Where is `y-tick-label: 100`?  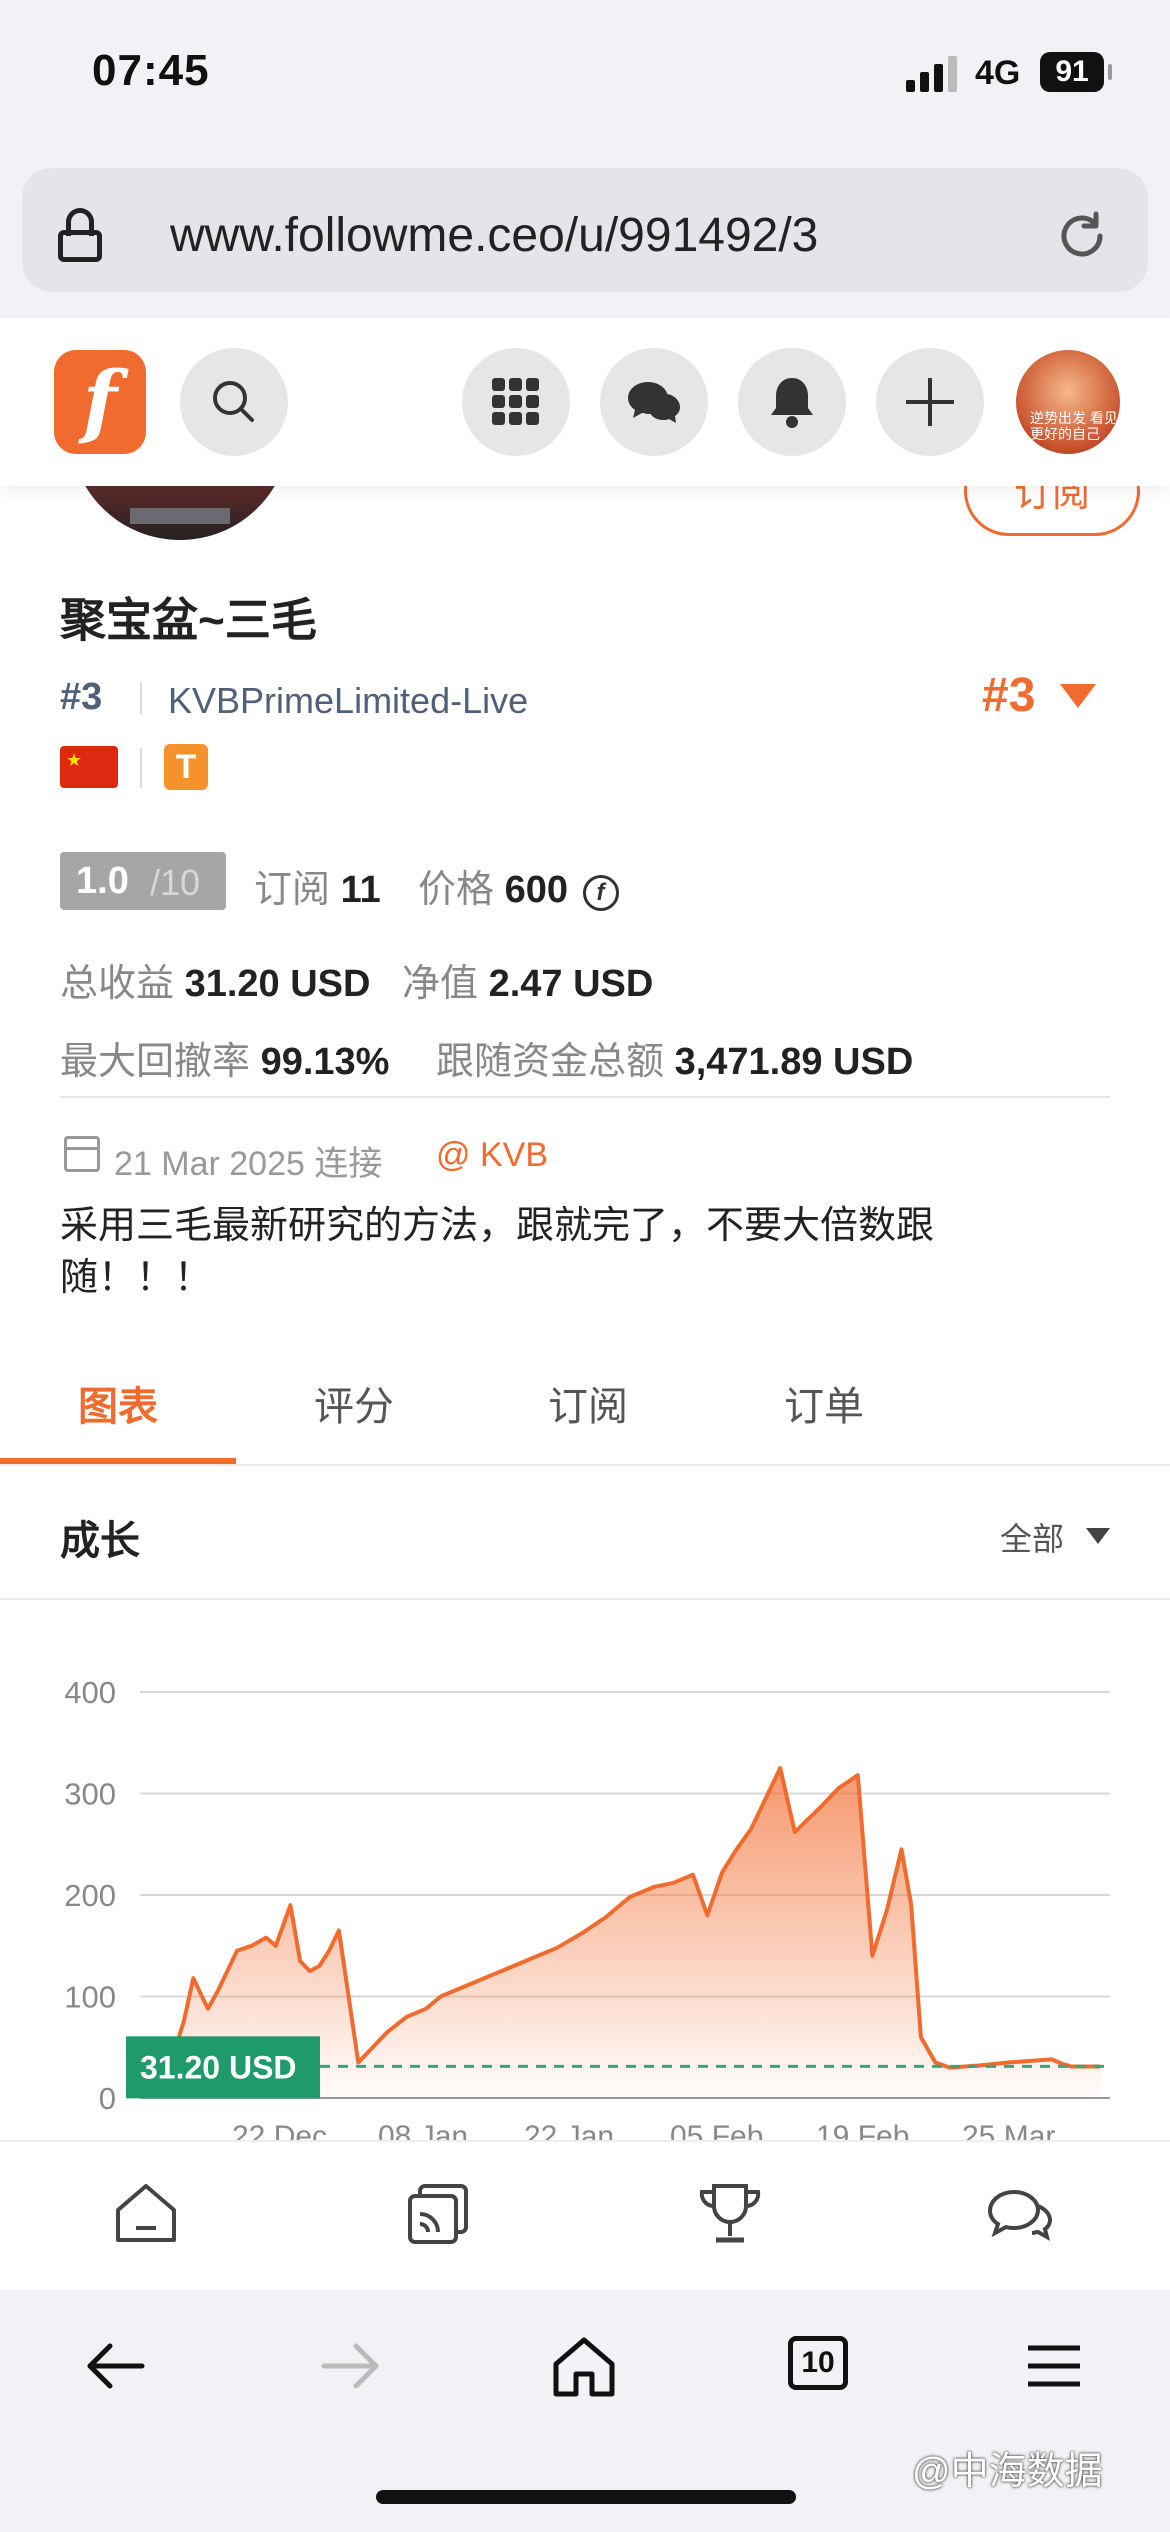
y-tick-label: 100 is located at coordinates (90, 1997).